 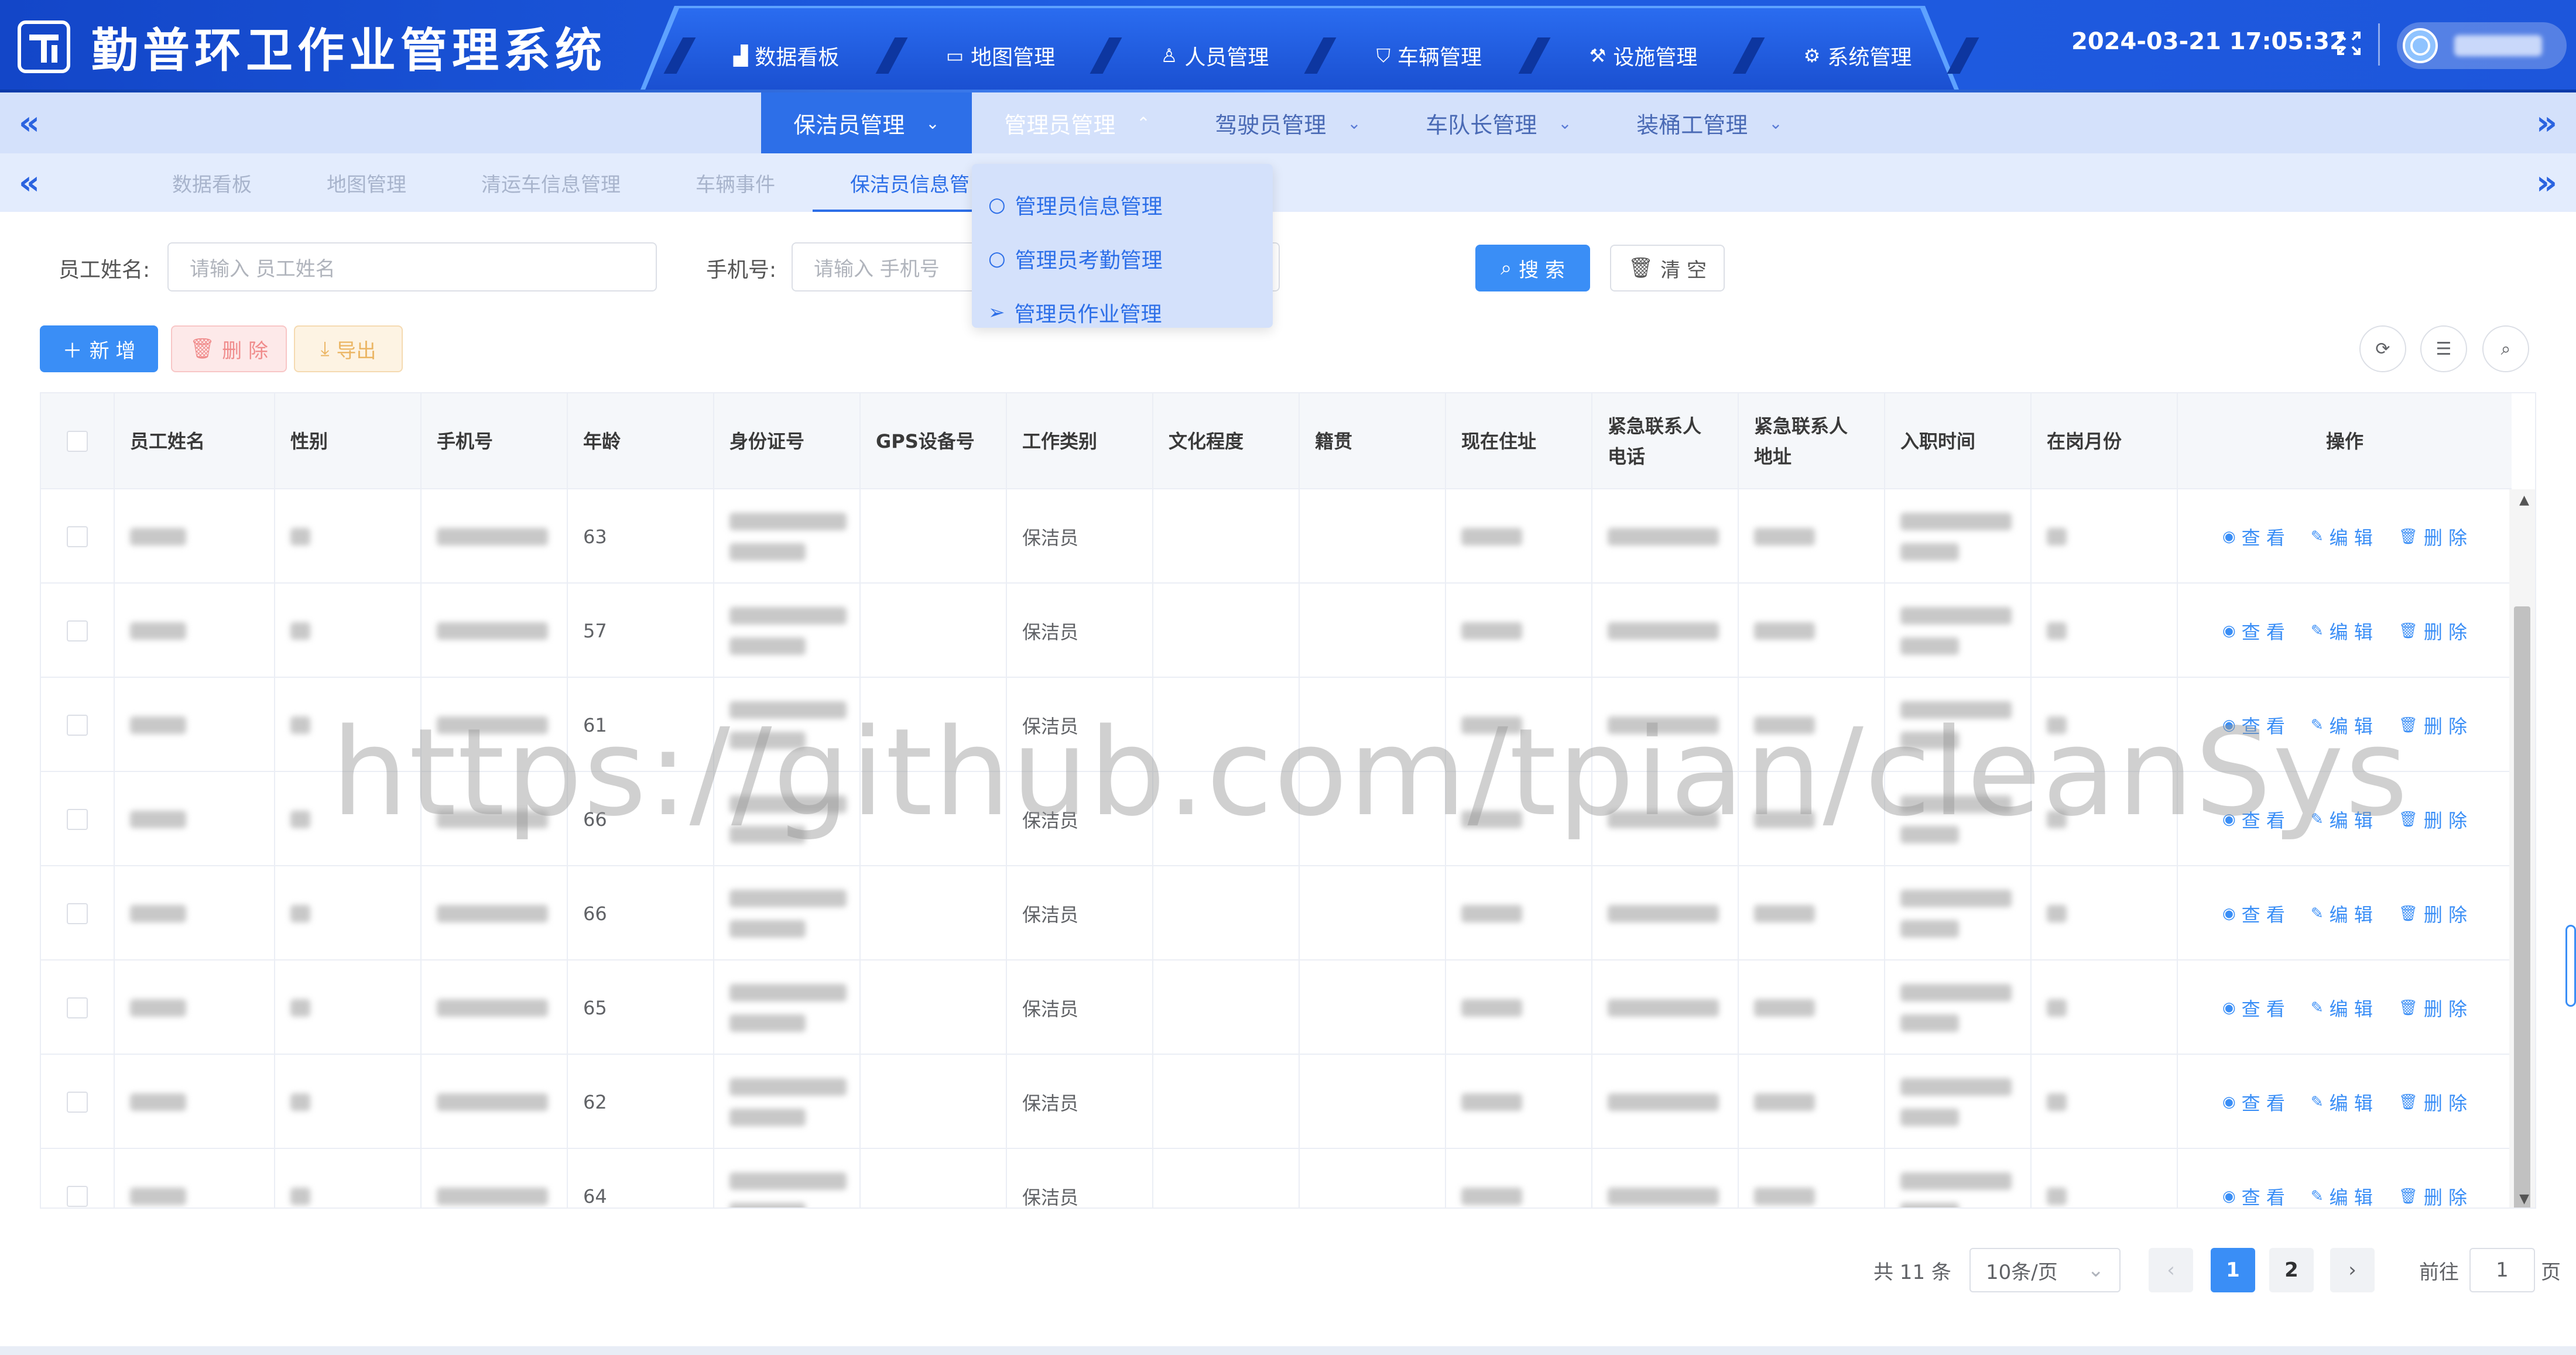 What do you see at coordinates (1429, 55) in the screenshot?
I see `top-nav-vehicles: ⛉ 车辆管理` at bounding box center [1429, 55].